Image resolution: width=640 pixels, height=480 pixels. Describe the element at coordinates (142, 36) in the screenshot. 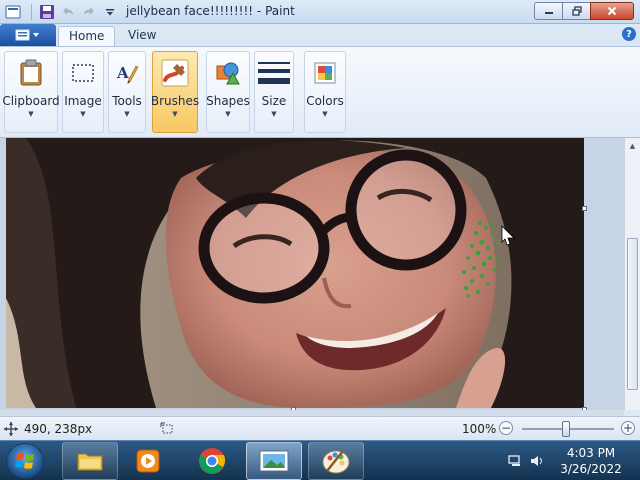

I see `tab-view: View` at that location.